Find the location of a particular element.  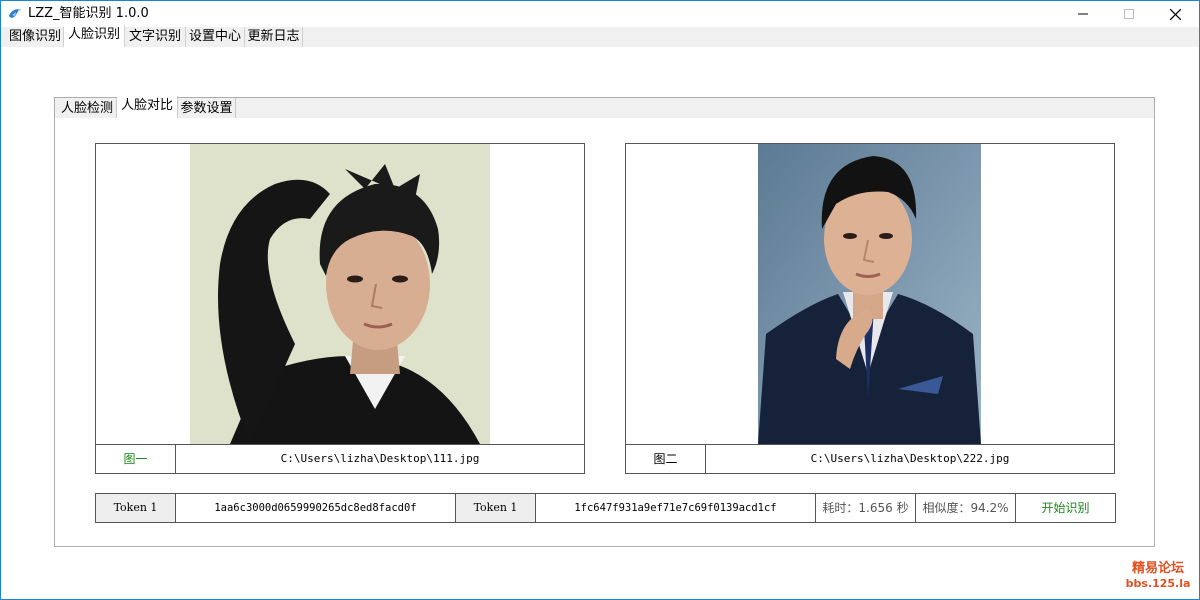

close-button is located at coordinates (1175, 14).